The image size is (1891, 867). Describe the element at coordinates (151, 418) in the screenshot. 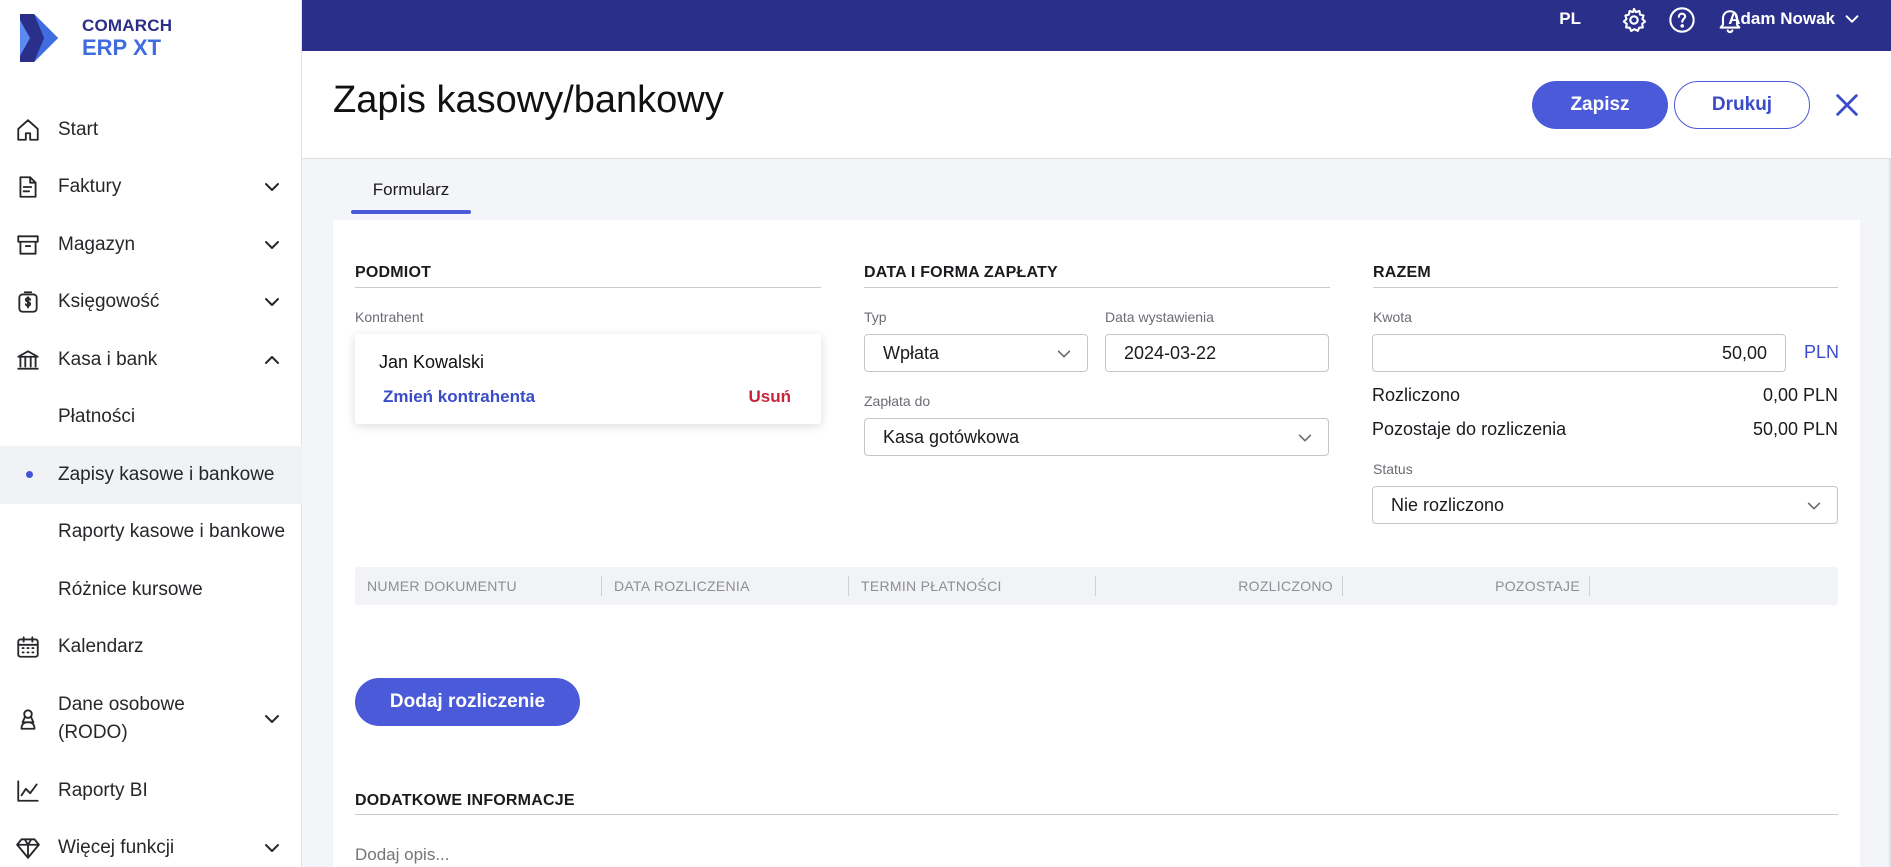

I see `sidebar-item-platnosci: Płatności` at that location.